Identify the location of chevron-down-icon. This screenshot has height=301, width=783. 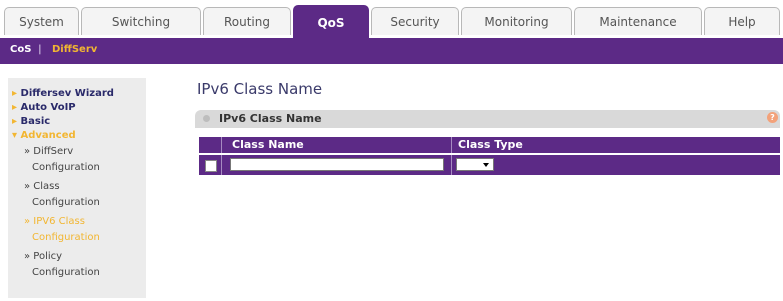
(486, 165).